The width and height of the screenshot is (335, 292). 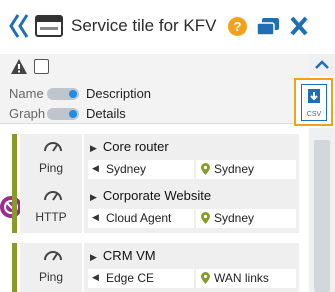 I want to click on source-field: ◀ Cloud Agent, so click(x=141, y=218).